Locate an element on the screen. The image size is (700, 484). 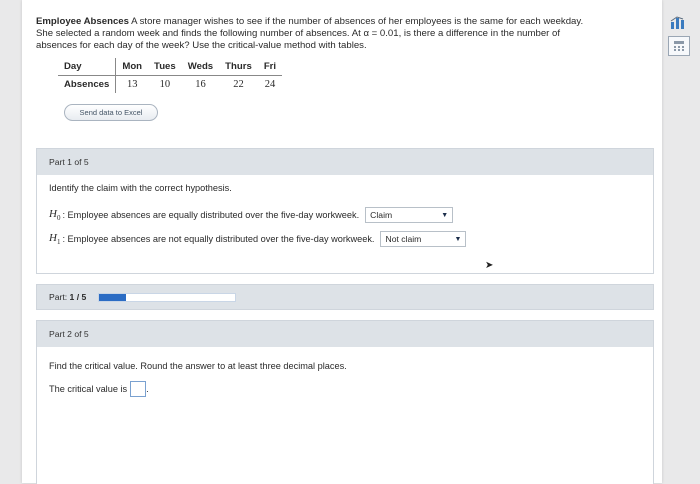
progress-bar is located at coordinates (167, 297).